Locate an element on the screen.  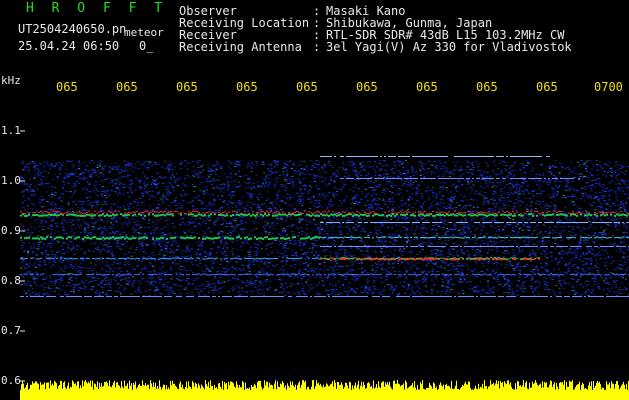
antenna-value: 3el Yagi(V) Az 330 for Vladivostok is located at coordinates (449, 47).